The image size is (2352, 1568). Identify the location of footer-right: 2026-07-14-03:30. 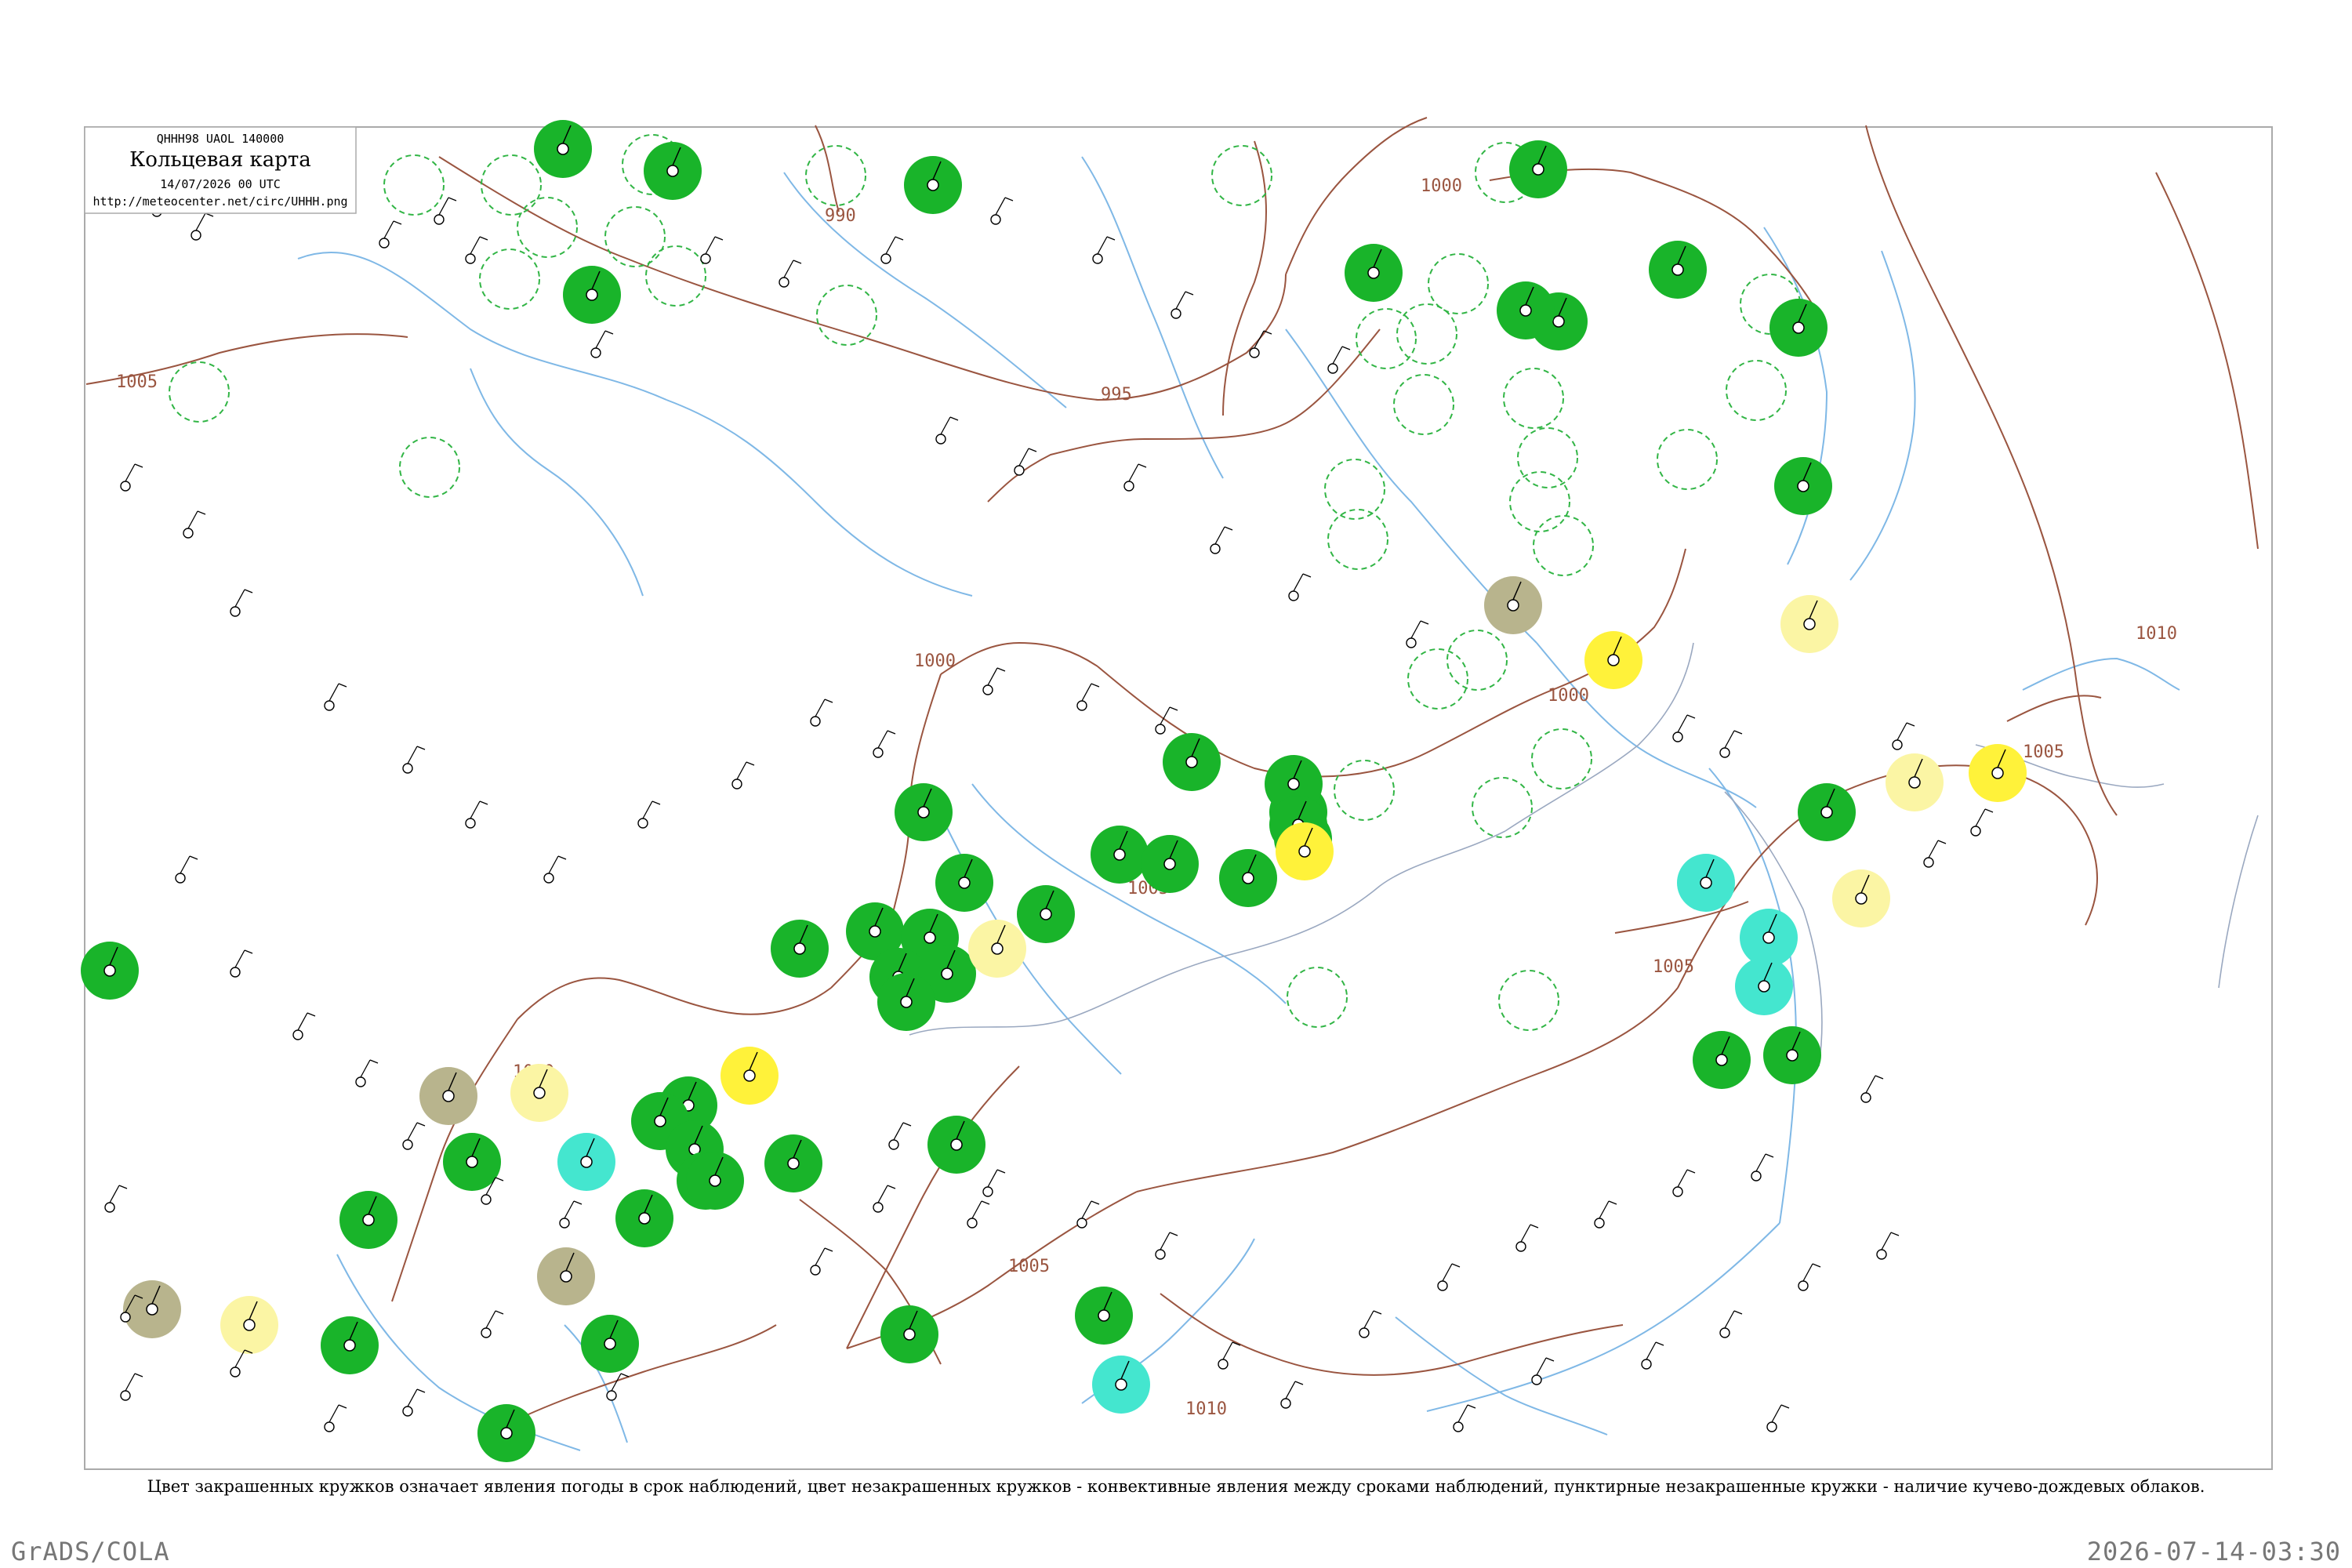
(2213, 1551).